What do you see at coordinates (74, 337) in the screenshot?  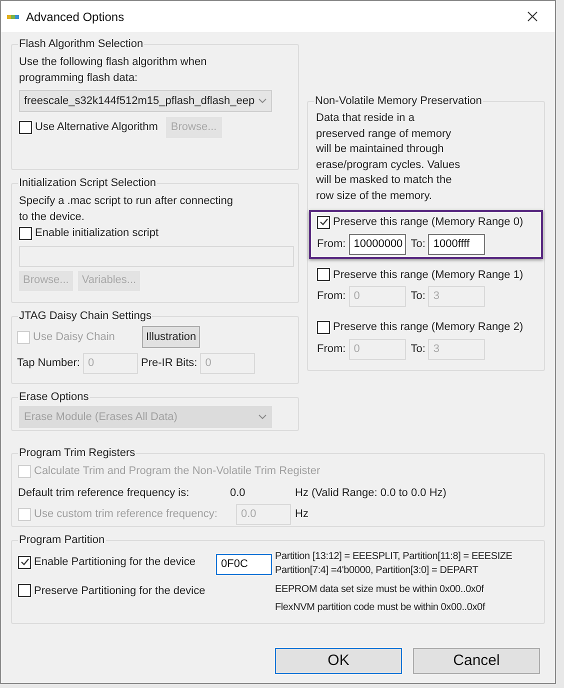 I see `checkbox-label: Use Daisy Chain` at bounding box center [74, 337].